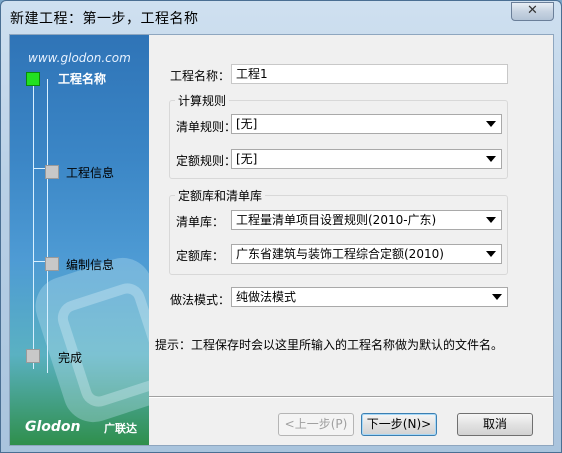 This screenshot has width=562, height=453. I want to click on method-mode-label: 做法模式：, so click(200, 300).